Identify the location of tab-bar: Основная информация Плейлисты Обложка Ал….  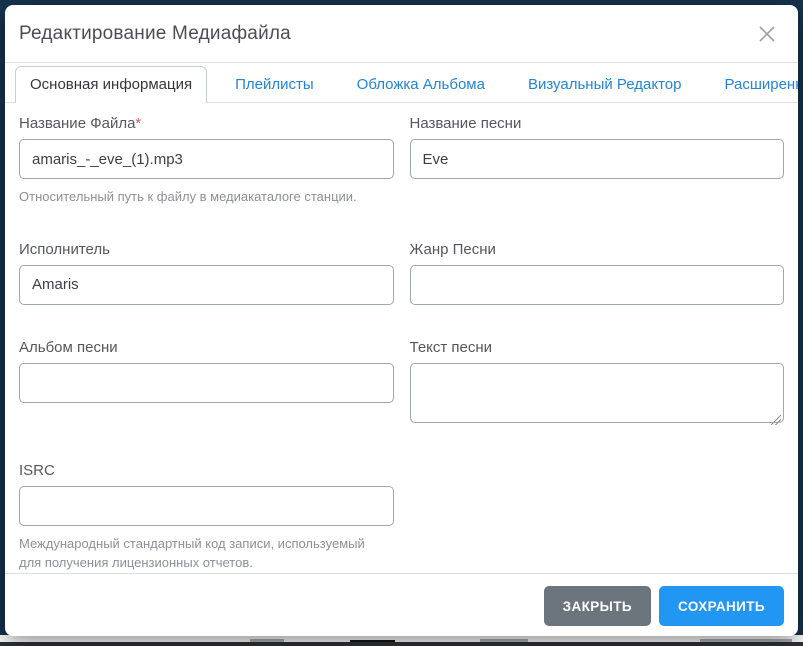
(401, 83).